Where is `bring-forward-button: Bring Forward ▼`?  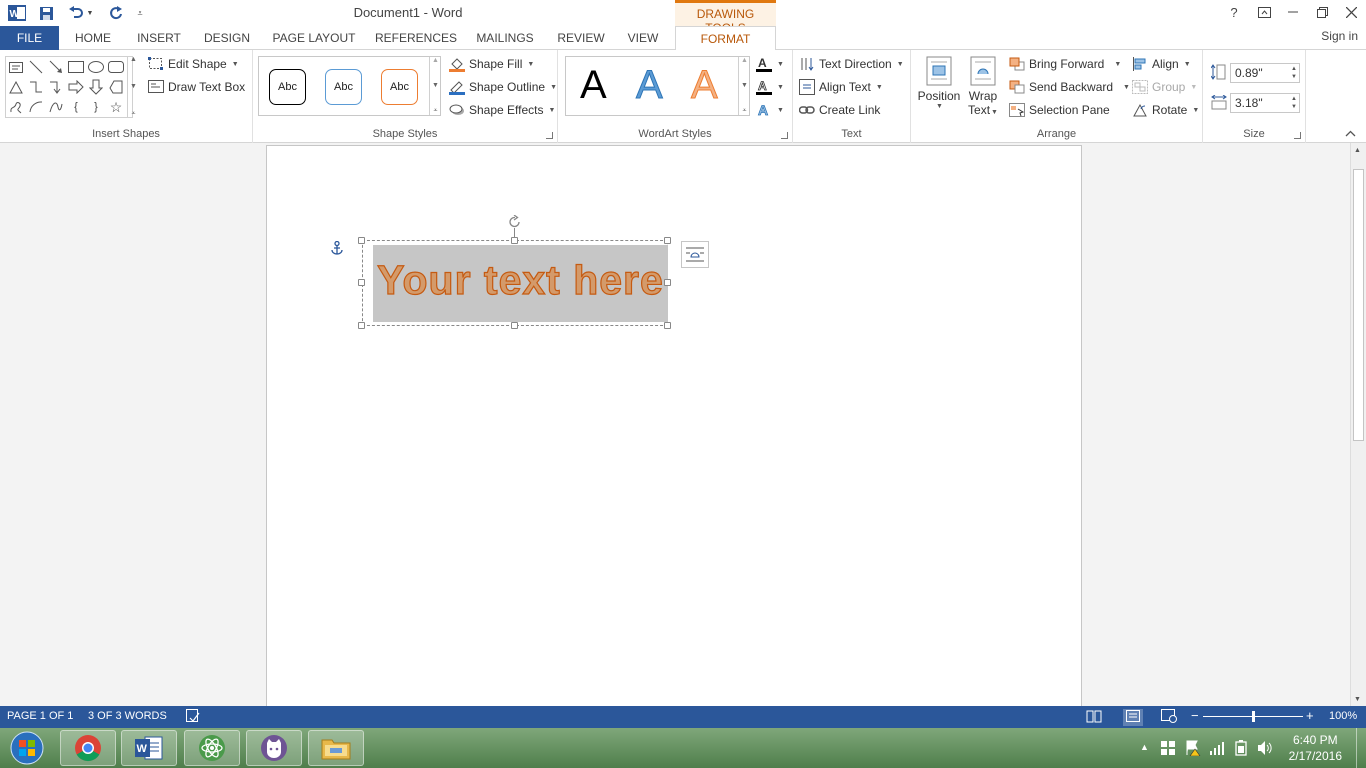
bring-forward-button: Bring Forward ▼ is located at coordinates (1065, 64).